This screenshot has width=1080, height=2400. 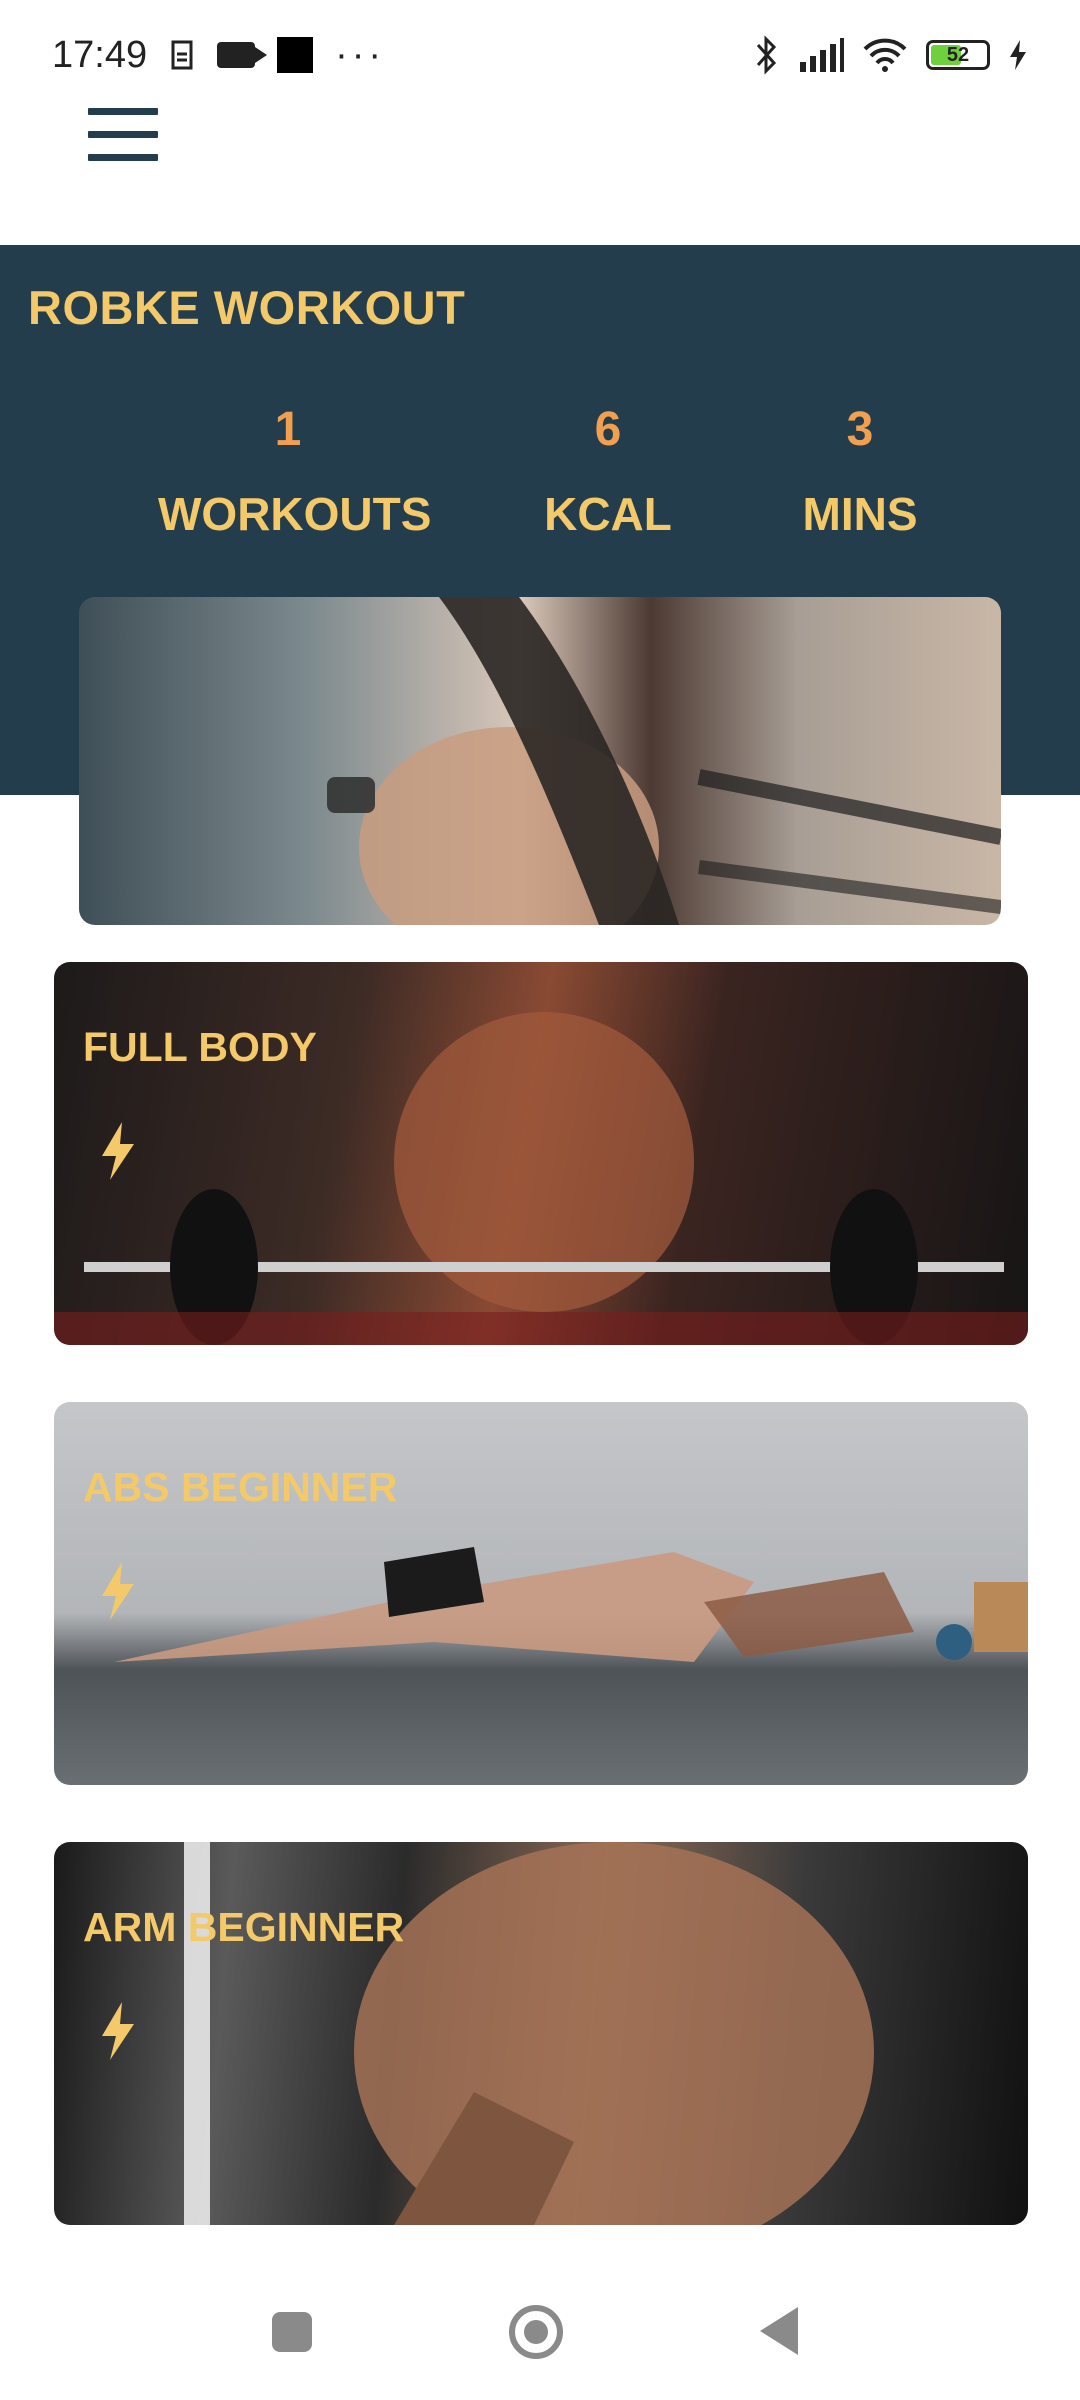 I want to click on arm-illustration, so click(x=529, y=2033).